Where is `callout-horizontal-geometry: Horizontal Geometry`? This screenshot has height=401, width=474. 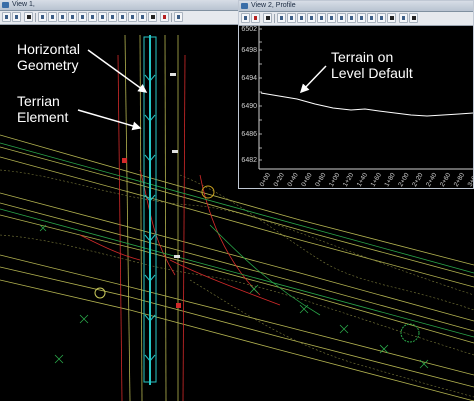
callout-horizontal-geometry: Horizontal Geometry is located at coordinates (48, 57).